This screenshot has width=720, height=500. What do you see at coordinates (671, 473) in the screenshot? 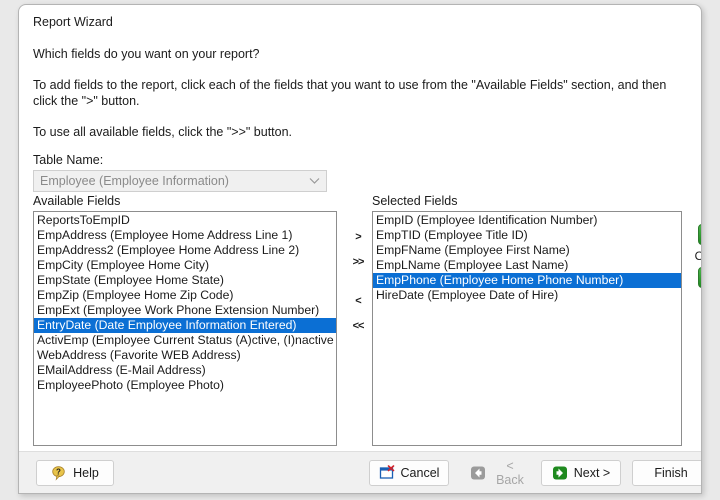
I see `finish-button-label: Finish` at bounding box center [671, 473].